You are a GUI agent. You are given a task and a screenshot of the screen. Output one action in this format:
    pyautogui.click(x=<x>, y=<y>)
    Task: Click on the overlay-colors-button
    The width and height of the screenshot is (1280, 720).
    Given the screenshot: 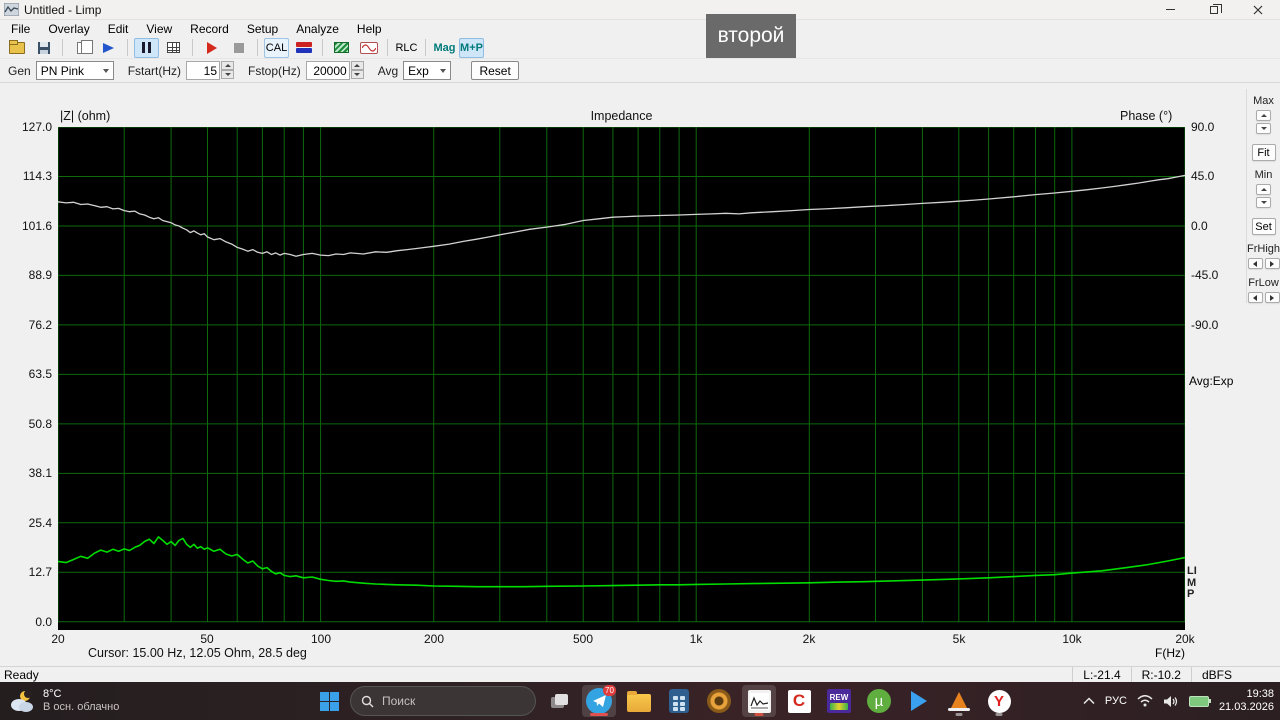 What is the action you would take?
    pyautogui.click(x=303, y=48)
    